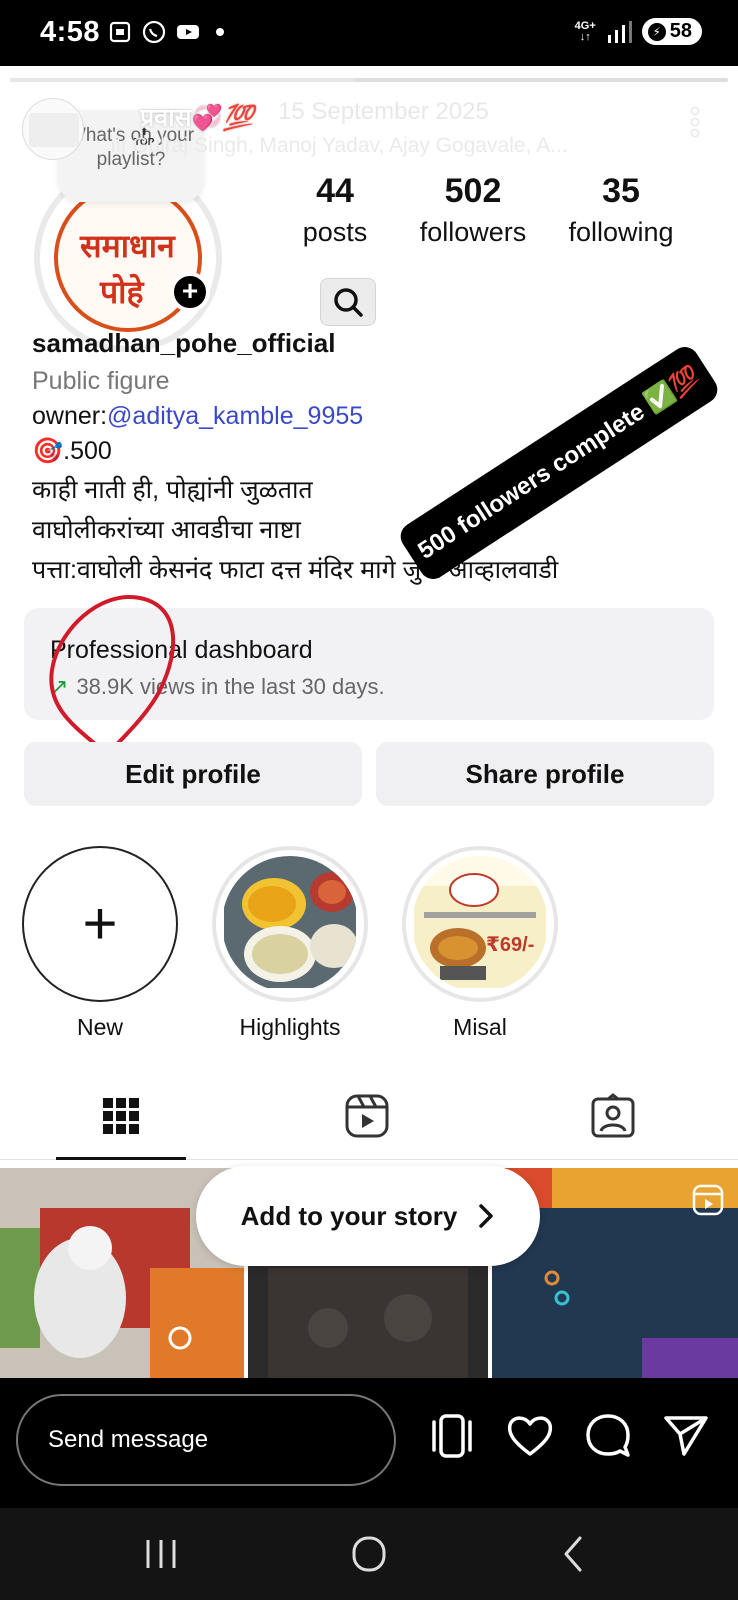 This screenshot has height=1600, width=738. I want to click on tagged-icon, so click(613, 1115).